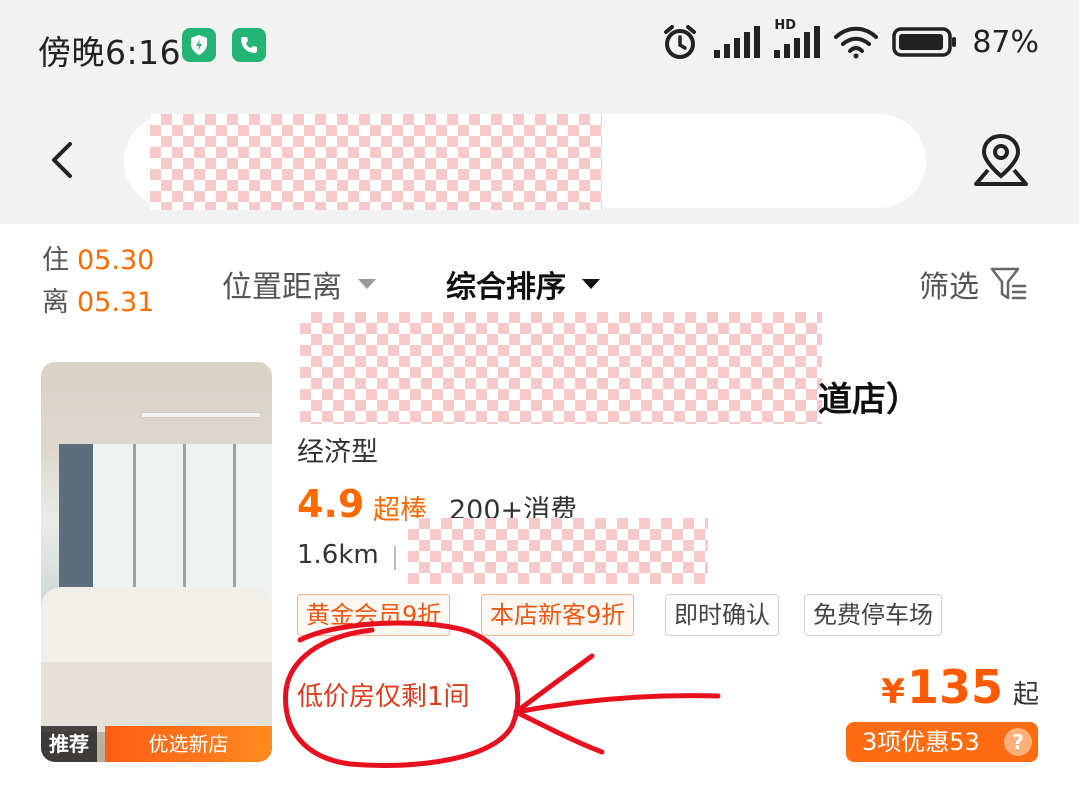 The width and height of the screenshot is (1079, 796). I want to click on tag-instant-confirm: 即时确认, so click(722, 615).